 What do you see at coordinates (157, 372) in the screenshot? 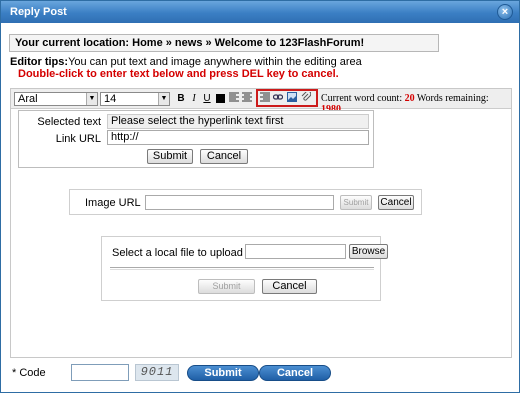
I see `captcha-image: 9011` at bounding box center [157, 372].